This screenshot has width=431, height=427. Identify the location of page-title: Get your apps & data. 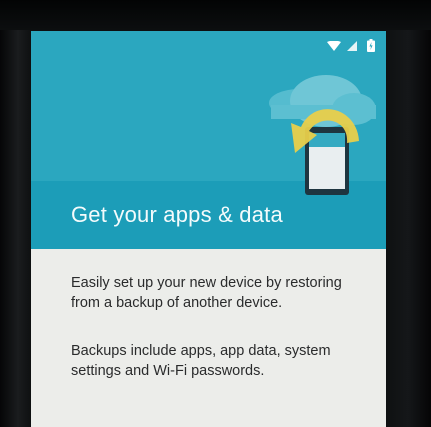
(177, 214).